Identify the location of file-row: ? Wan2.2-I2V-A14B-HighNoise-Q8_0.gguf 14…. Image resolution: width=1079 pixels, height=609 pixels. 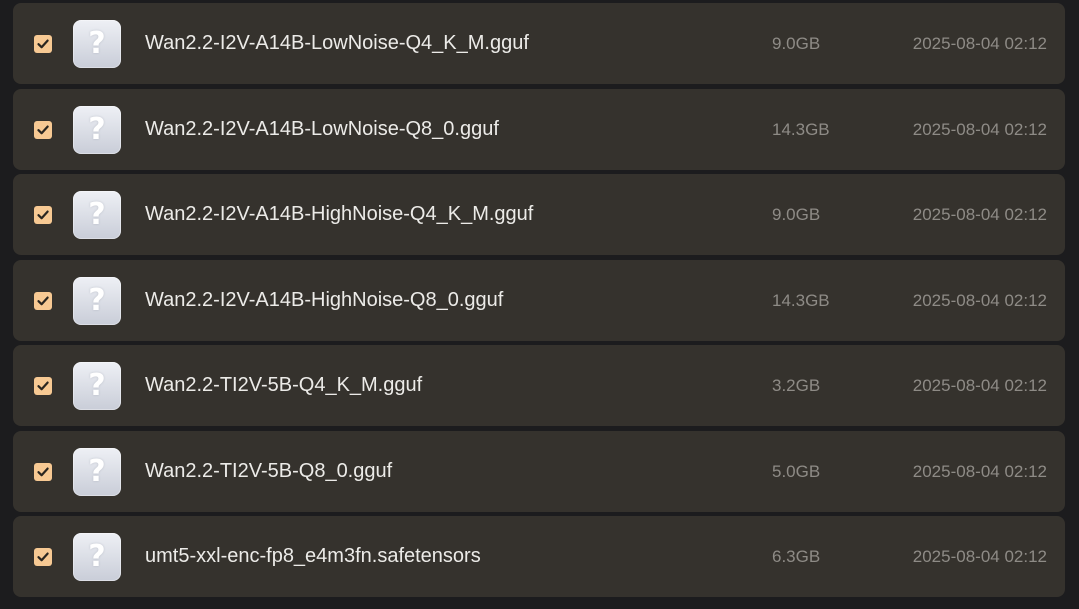
(539, 300).